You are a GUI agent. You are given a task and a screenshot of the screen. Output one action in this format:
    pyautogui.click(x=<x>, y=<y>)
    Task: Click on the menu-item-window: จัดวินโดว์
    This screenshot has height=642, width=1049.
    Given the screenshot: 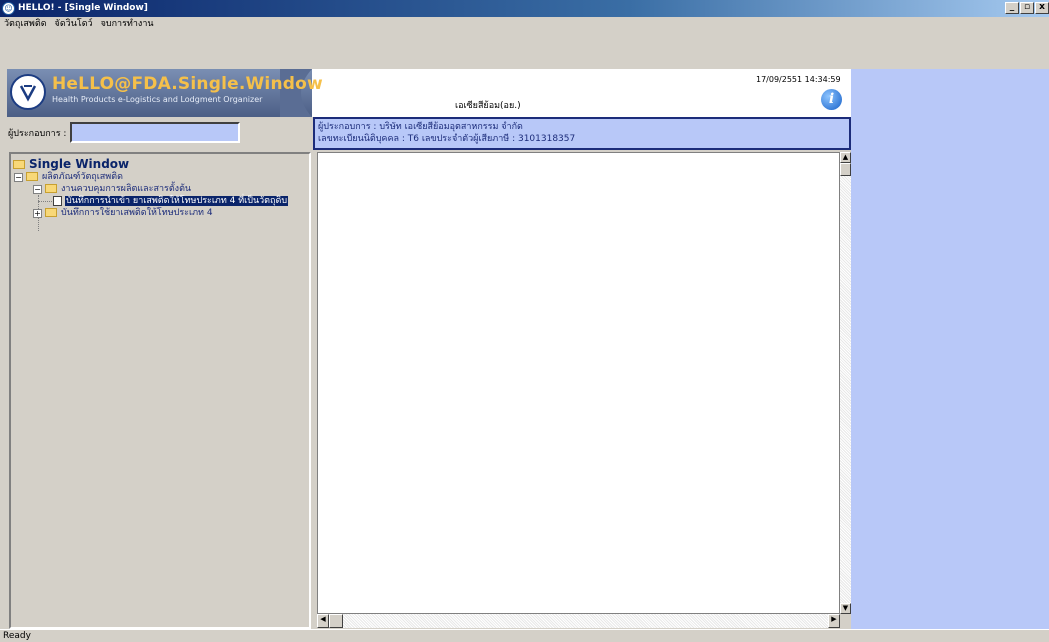 What is the action you would take?
    pyautogui.click(x=74, y=24)
    